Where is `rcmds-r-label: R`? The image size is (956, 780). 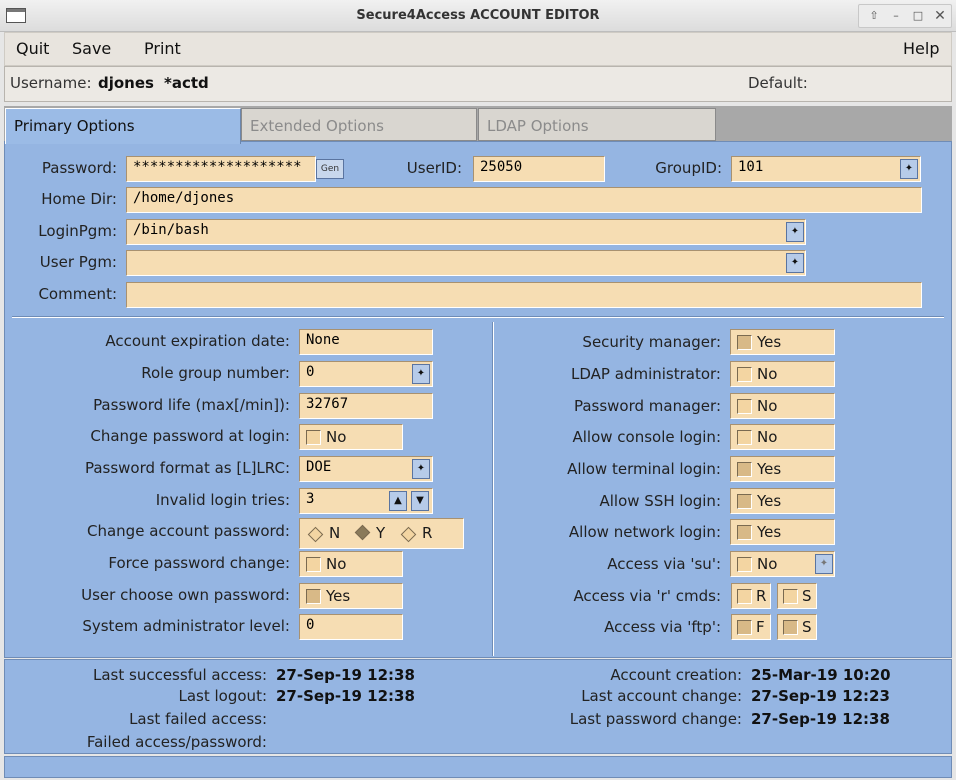
rcmds-r-label: R is located at coordinates (761, 596).